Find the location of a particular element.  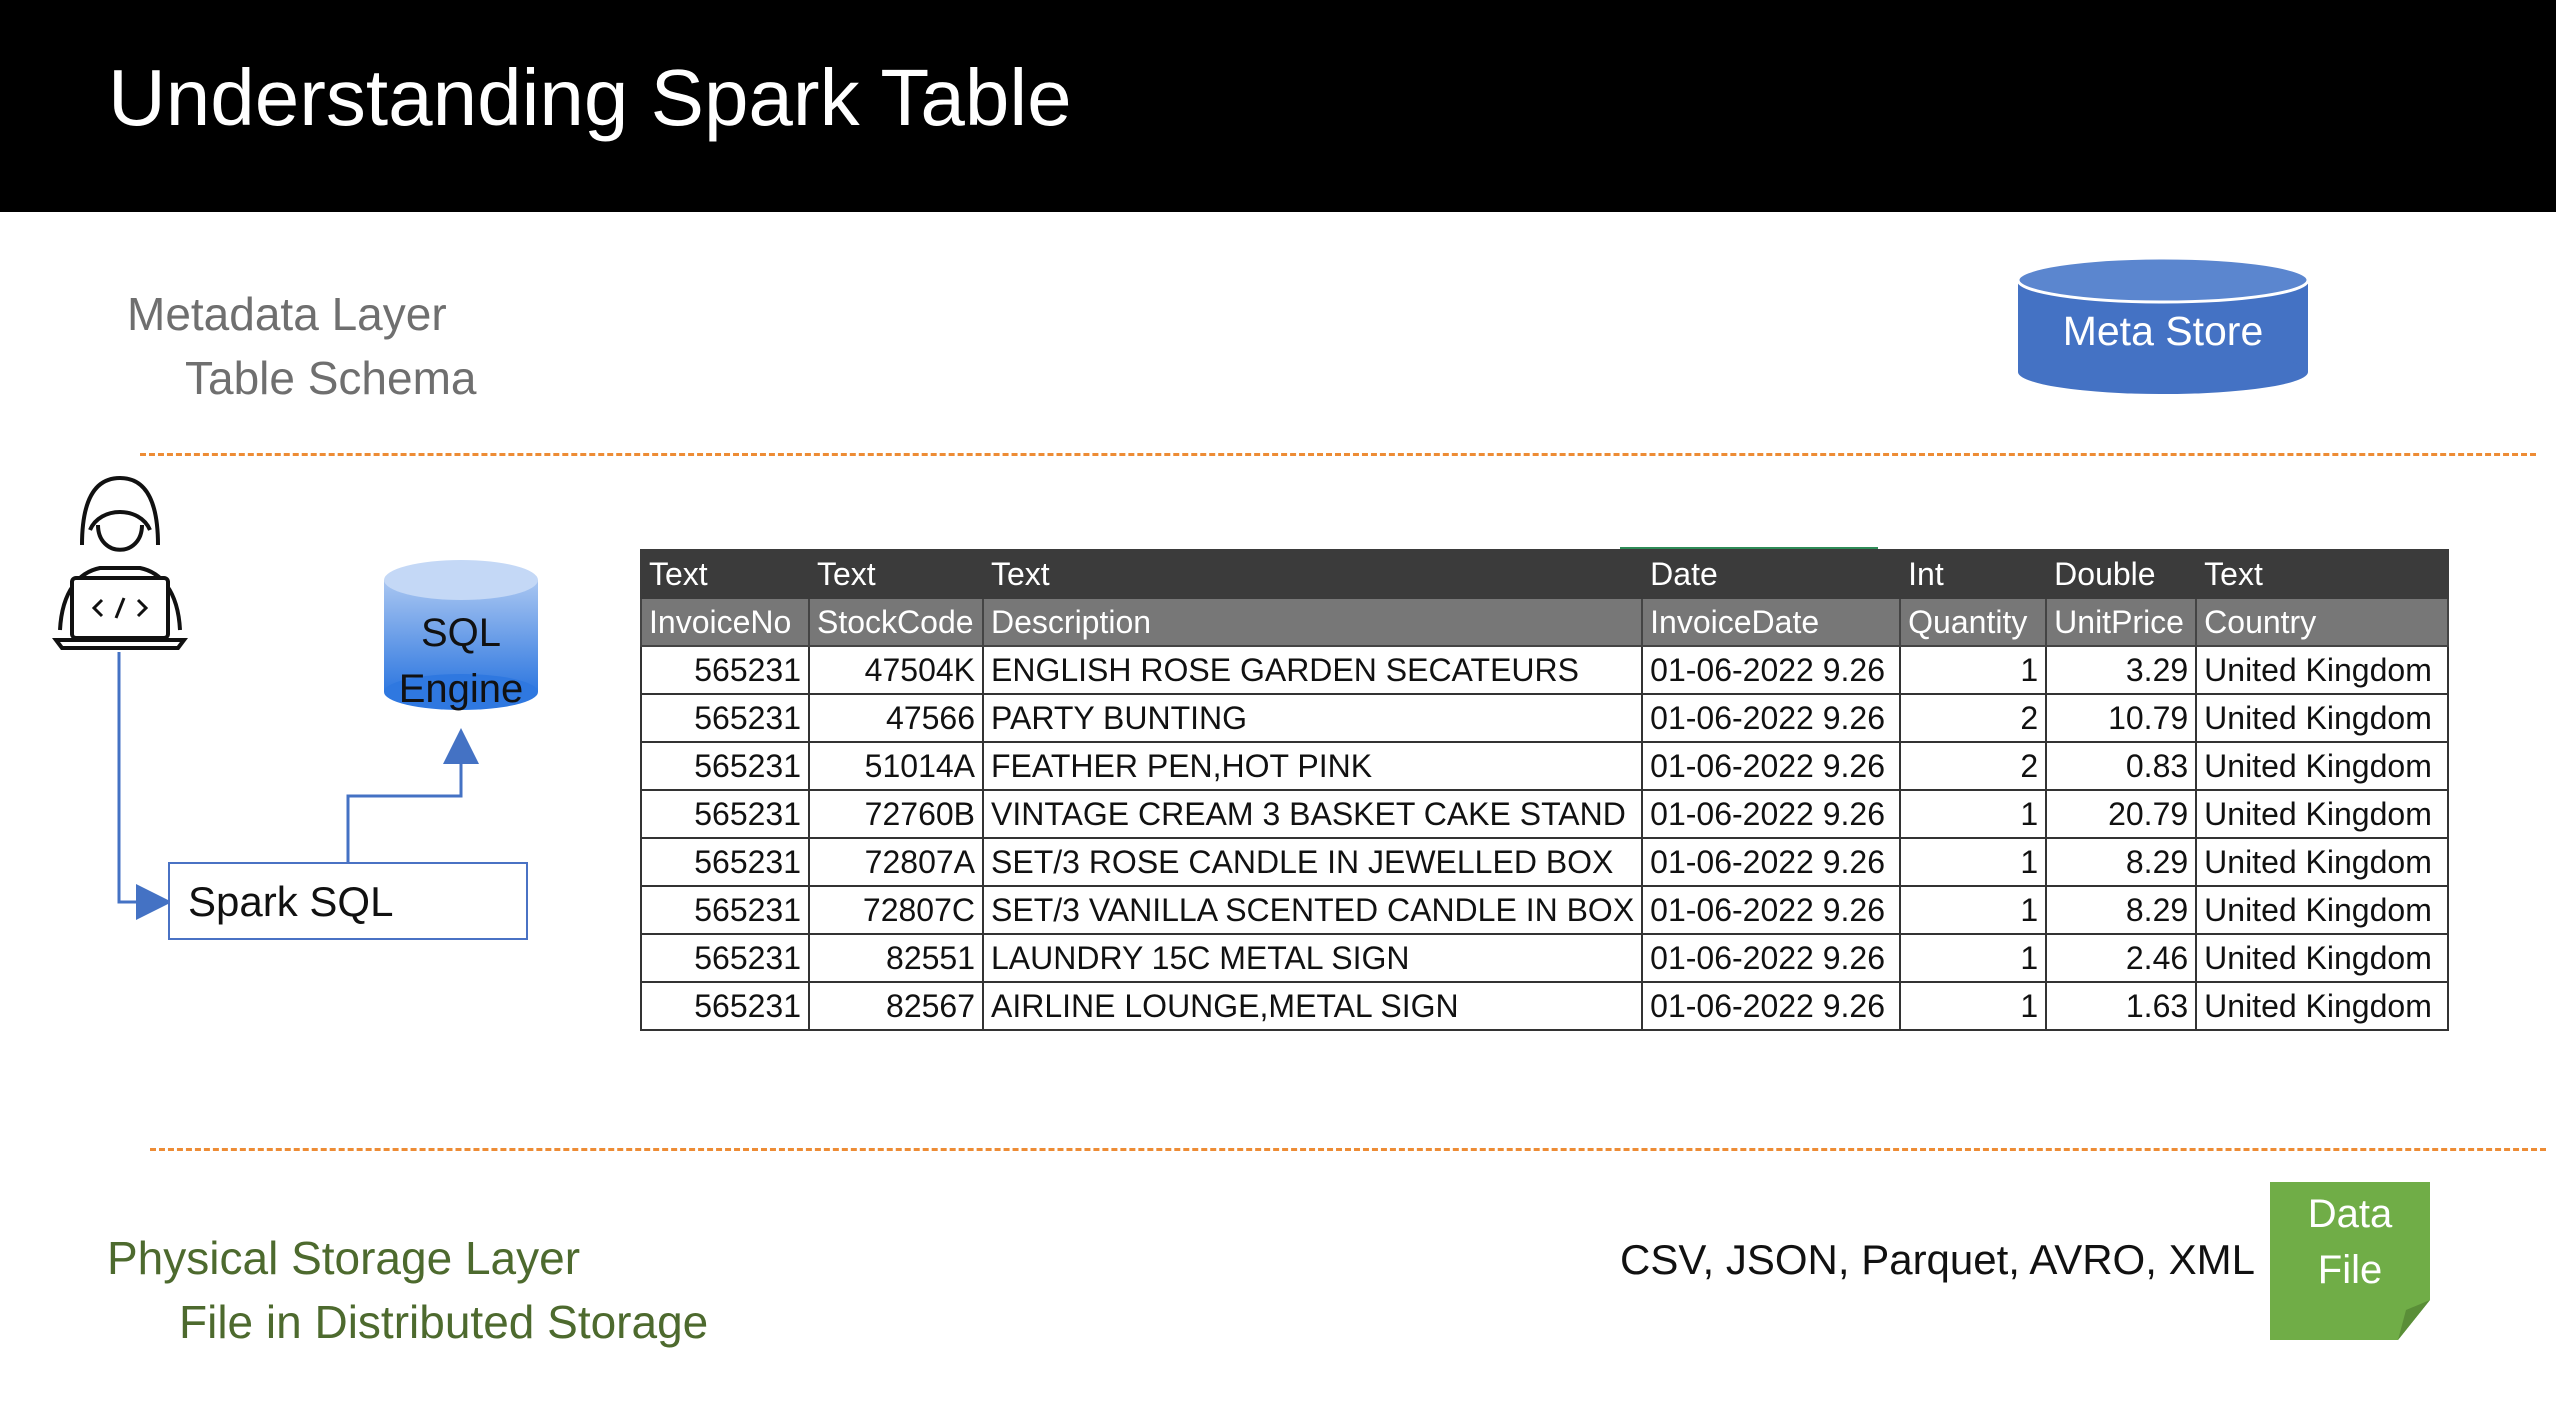

meta-store-label: Meta Store is located at coordinates (2163, 331).